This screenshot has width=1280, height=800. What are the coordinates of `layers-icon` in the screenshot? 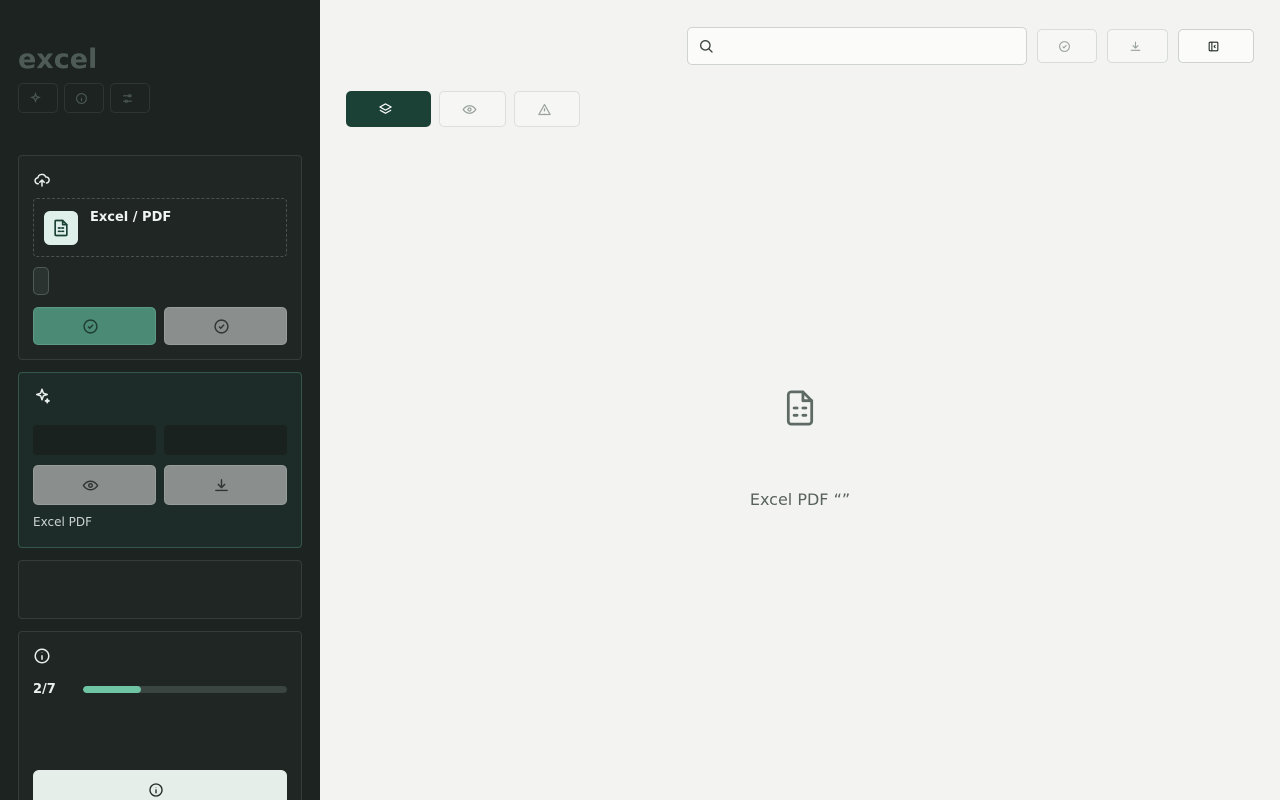 It's located at (385, 108).